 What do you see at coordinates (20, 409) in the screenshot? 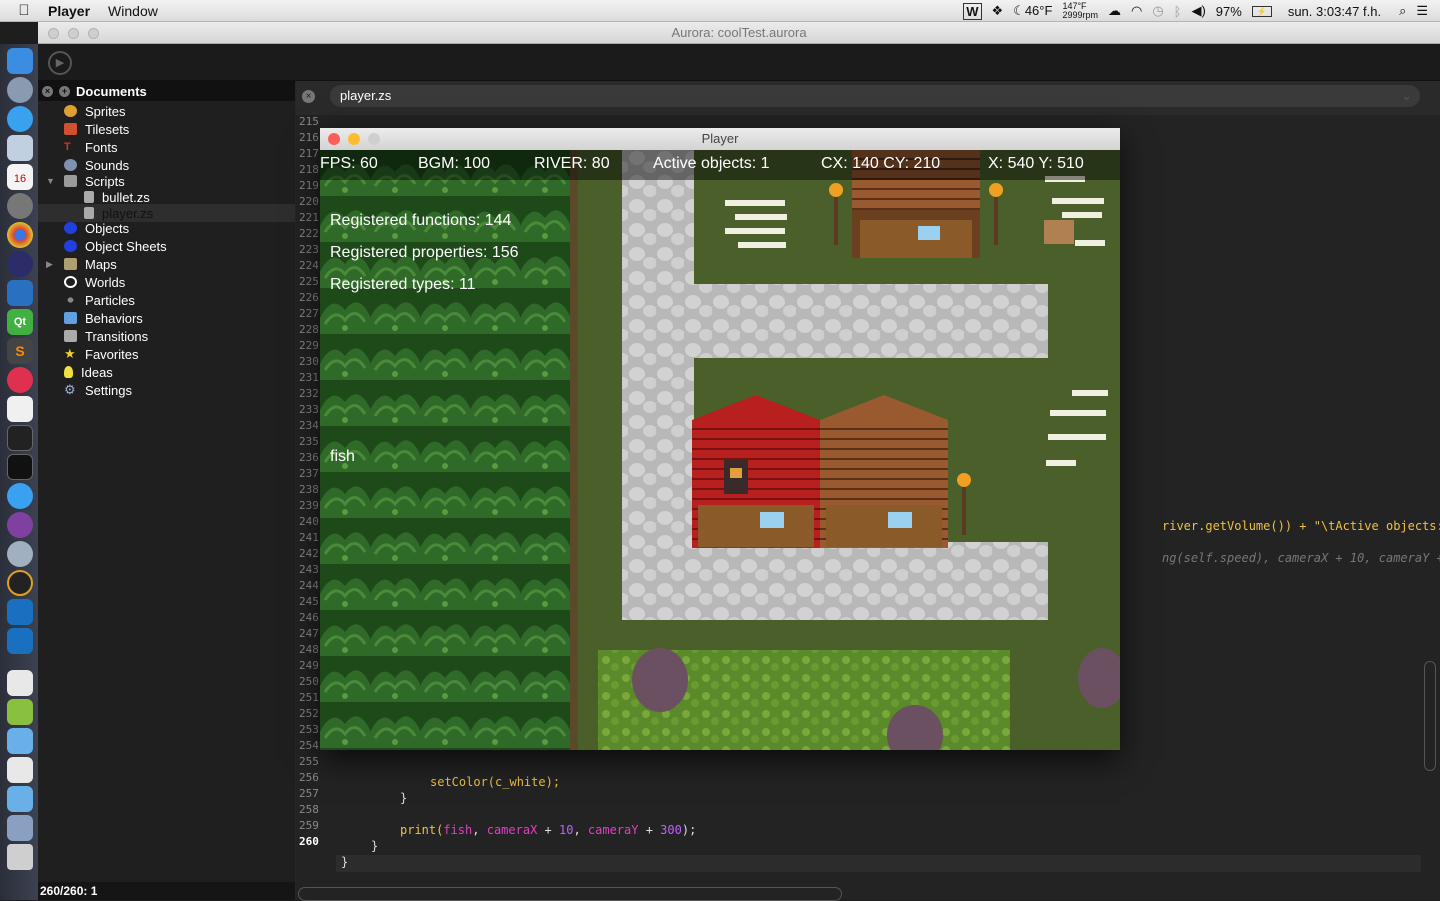
I see `textedit-icon` at bounding box center [20, 409].